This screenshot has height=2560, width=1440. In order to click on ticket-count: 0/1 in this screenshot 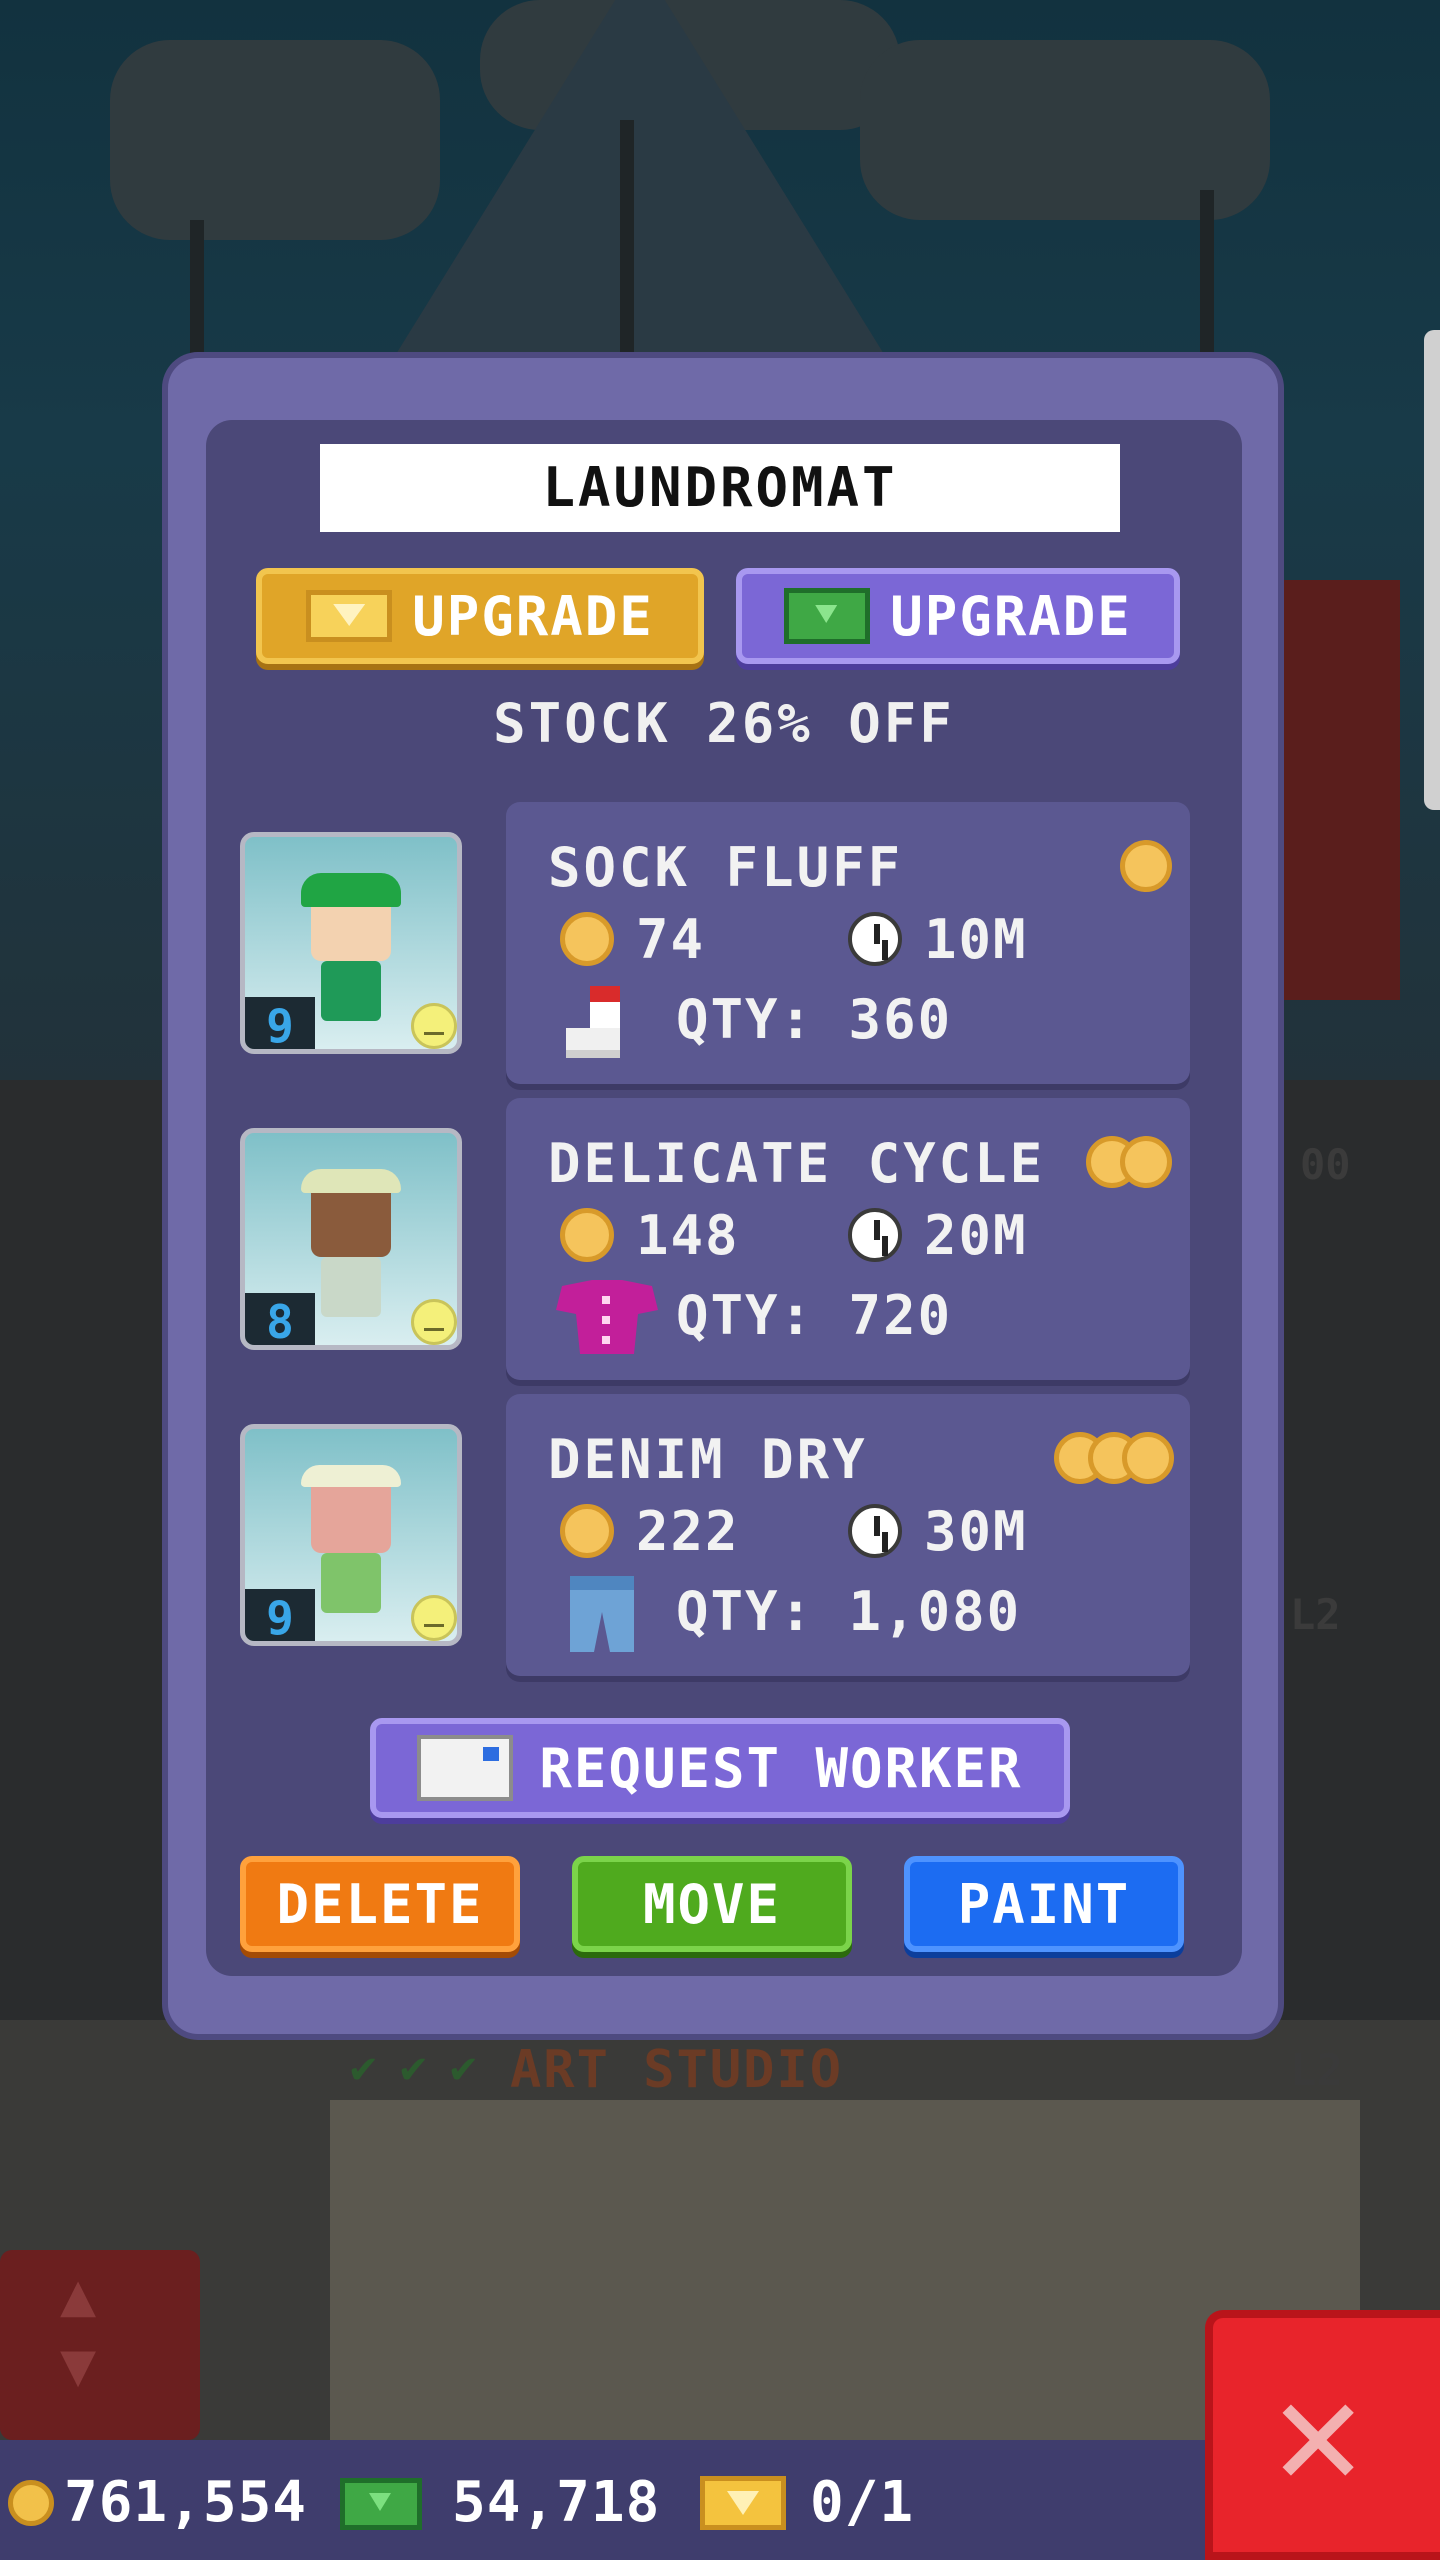, I will do `click(862, 2502)`.